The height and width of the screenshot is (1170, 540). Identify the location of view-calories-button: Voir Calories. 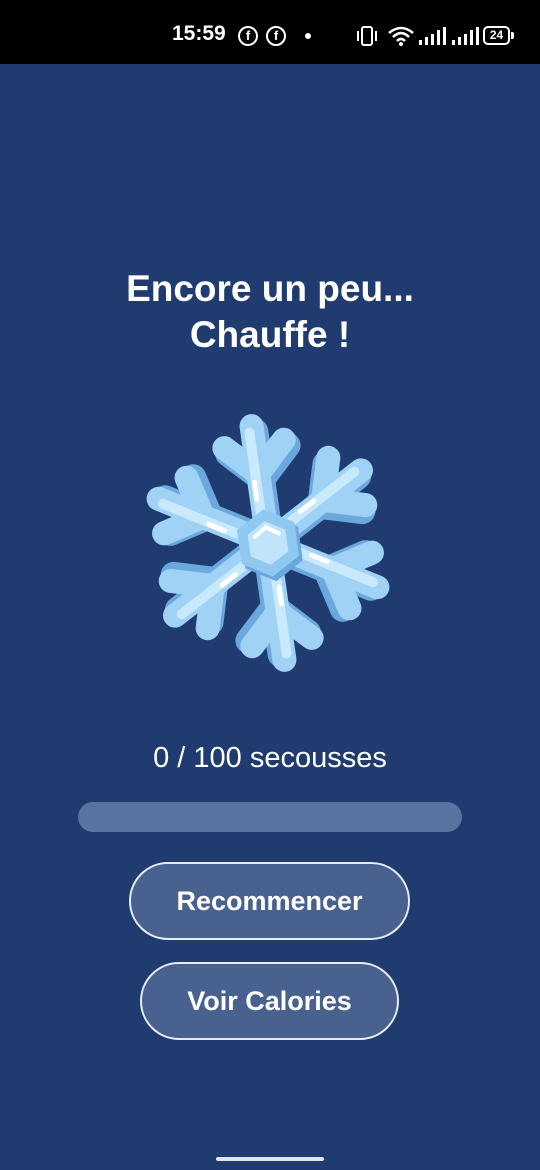
(269, 1001).